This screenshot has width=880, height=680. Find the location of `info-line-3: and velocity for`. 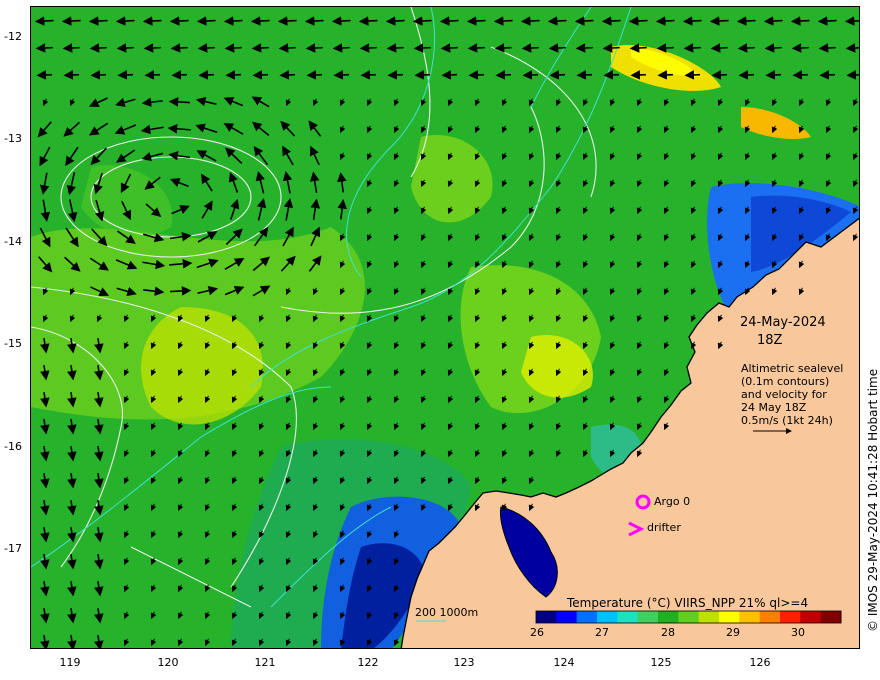

info-line-3: and velocity for is located at coordinates (784, 394).